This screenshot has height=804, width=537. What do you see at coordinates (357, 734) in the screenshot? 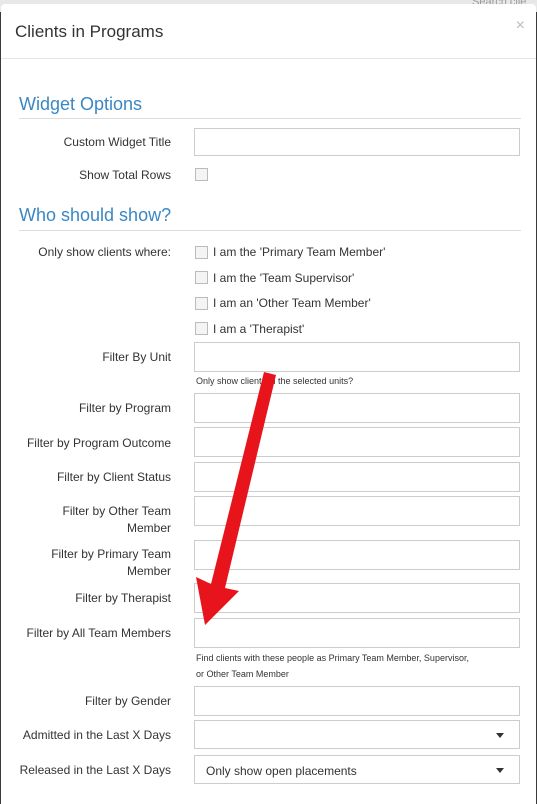
I see `admitted-last-x-days-select` at bounding box center [357, 734].